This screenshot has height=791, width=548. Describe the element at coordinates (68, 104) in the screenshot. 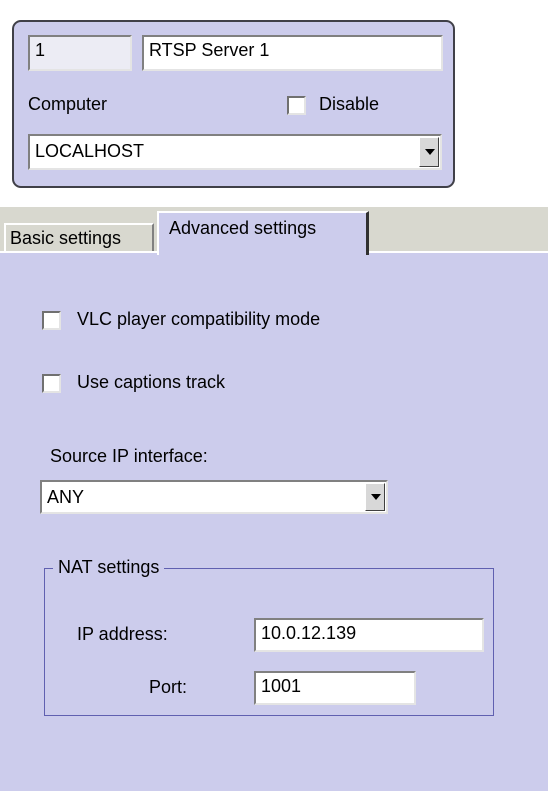

I see `computer-label: Computer` at that location.